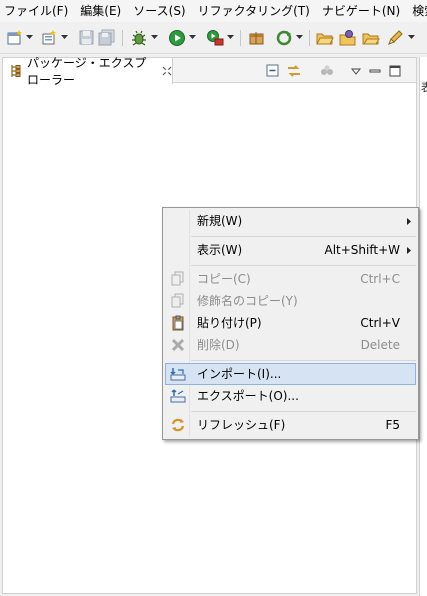 The image size is (427, 596). Describe the element at coordinates (15, 38) in the screenshot. I see `new-wizard-icon` at that location.